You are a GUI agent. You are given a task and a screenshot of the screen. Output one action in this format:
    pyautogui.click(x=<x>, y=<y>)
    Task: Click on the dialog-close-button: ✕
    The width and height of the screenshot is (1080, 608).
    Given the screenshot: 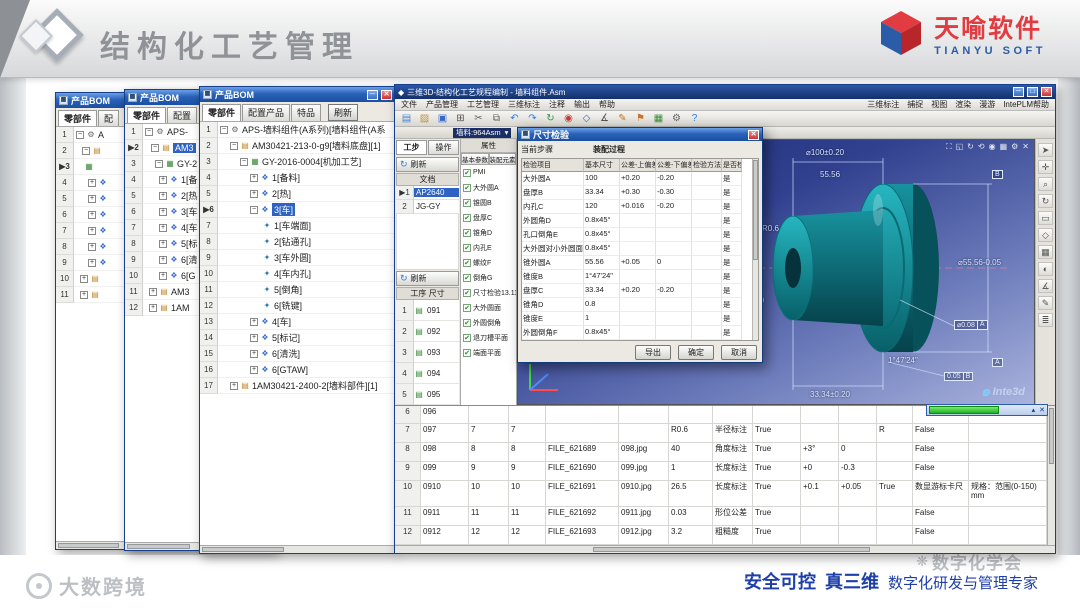 What is the action you would take?
    pyautogui.click(x=753, y=134)
    